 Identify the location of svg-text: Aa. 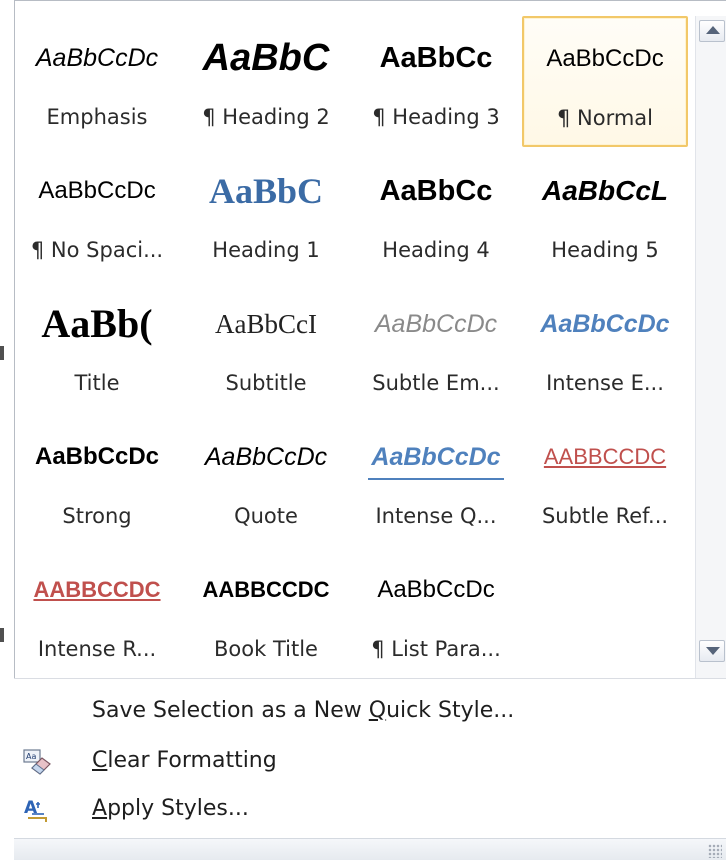
(31, 756).